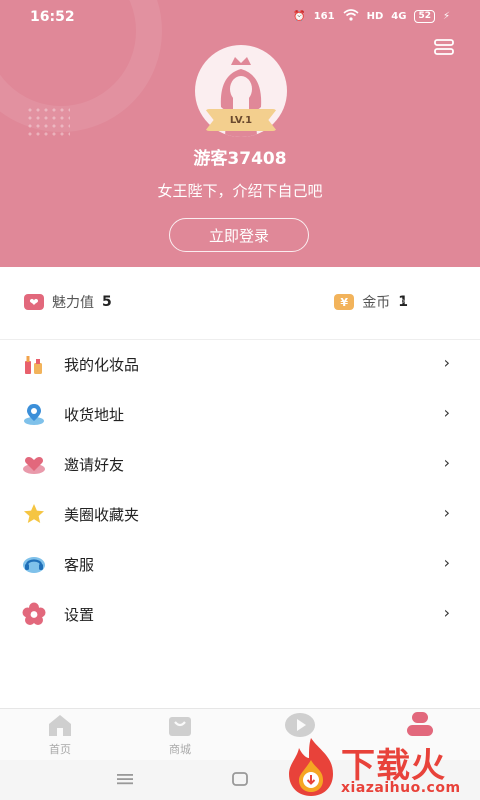 The height and width of the screenshot is (800, 480). I want to click on charm-label: 魅力值, so click(73, 303).